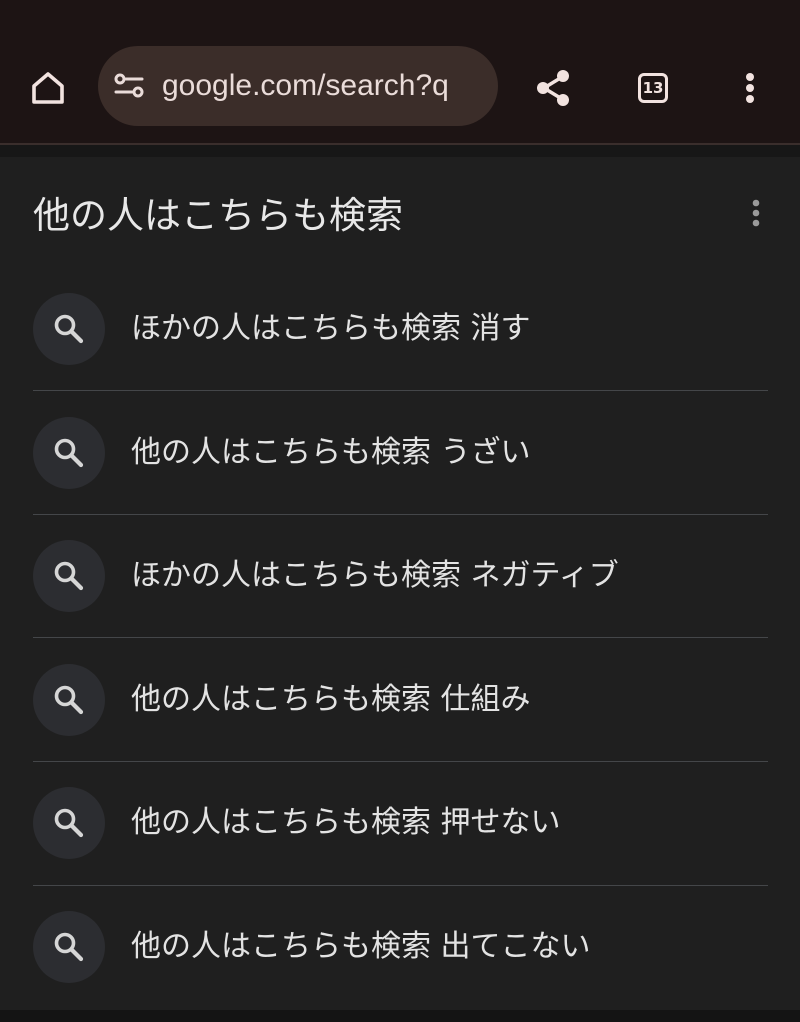 The image size is (800, 1022). Describe the element at coordinates (331, 452) in the screenshot. I see `suggestion-label: 他の人はこちらも検索 うざい` at that location.